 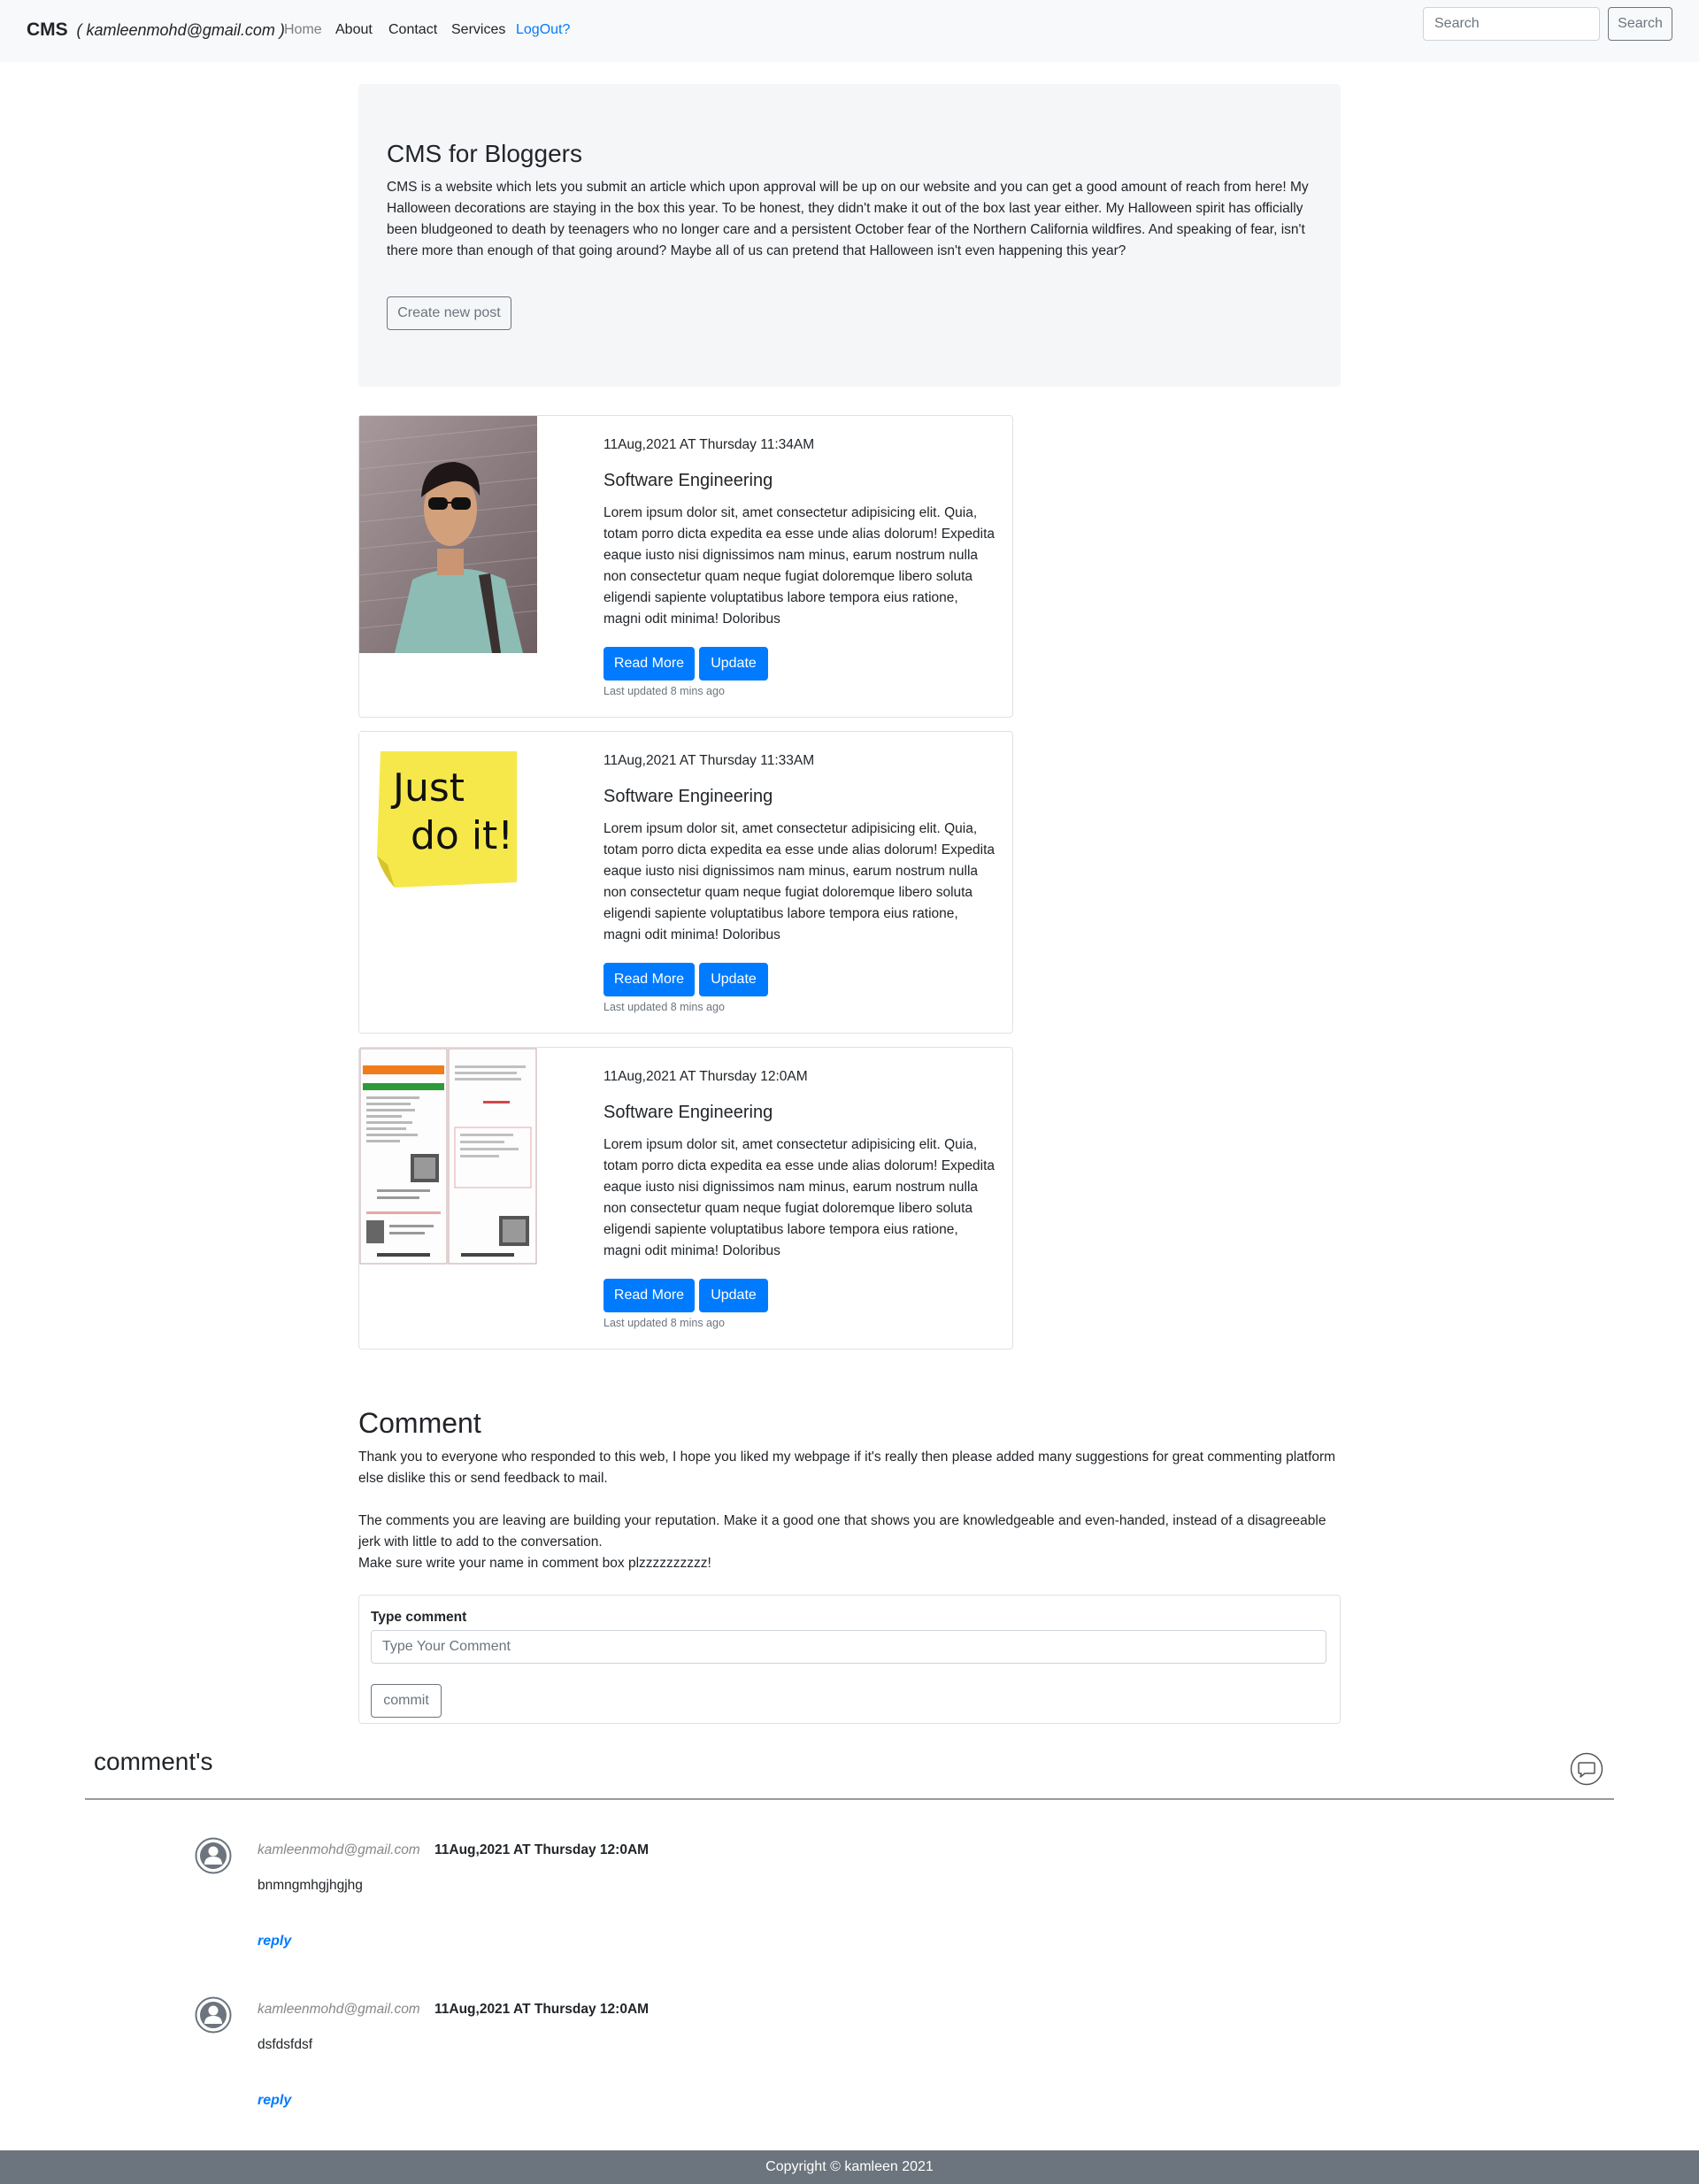 I want to click on post-date: 11Aug,2021 AT Thursday 11:33AM, so click(x=709, y=760).